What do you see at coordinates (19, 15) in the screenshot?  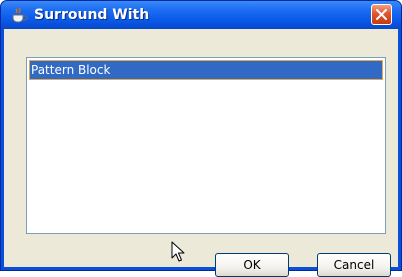 I see `java-cup-icon` at bounding box center [19, 15].